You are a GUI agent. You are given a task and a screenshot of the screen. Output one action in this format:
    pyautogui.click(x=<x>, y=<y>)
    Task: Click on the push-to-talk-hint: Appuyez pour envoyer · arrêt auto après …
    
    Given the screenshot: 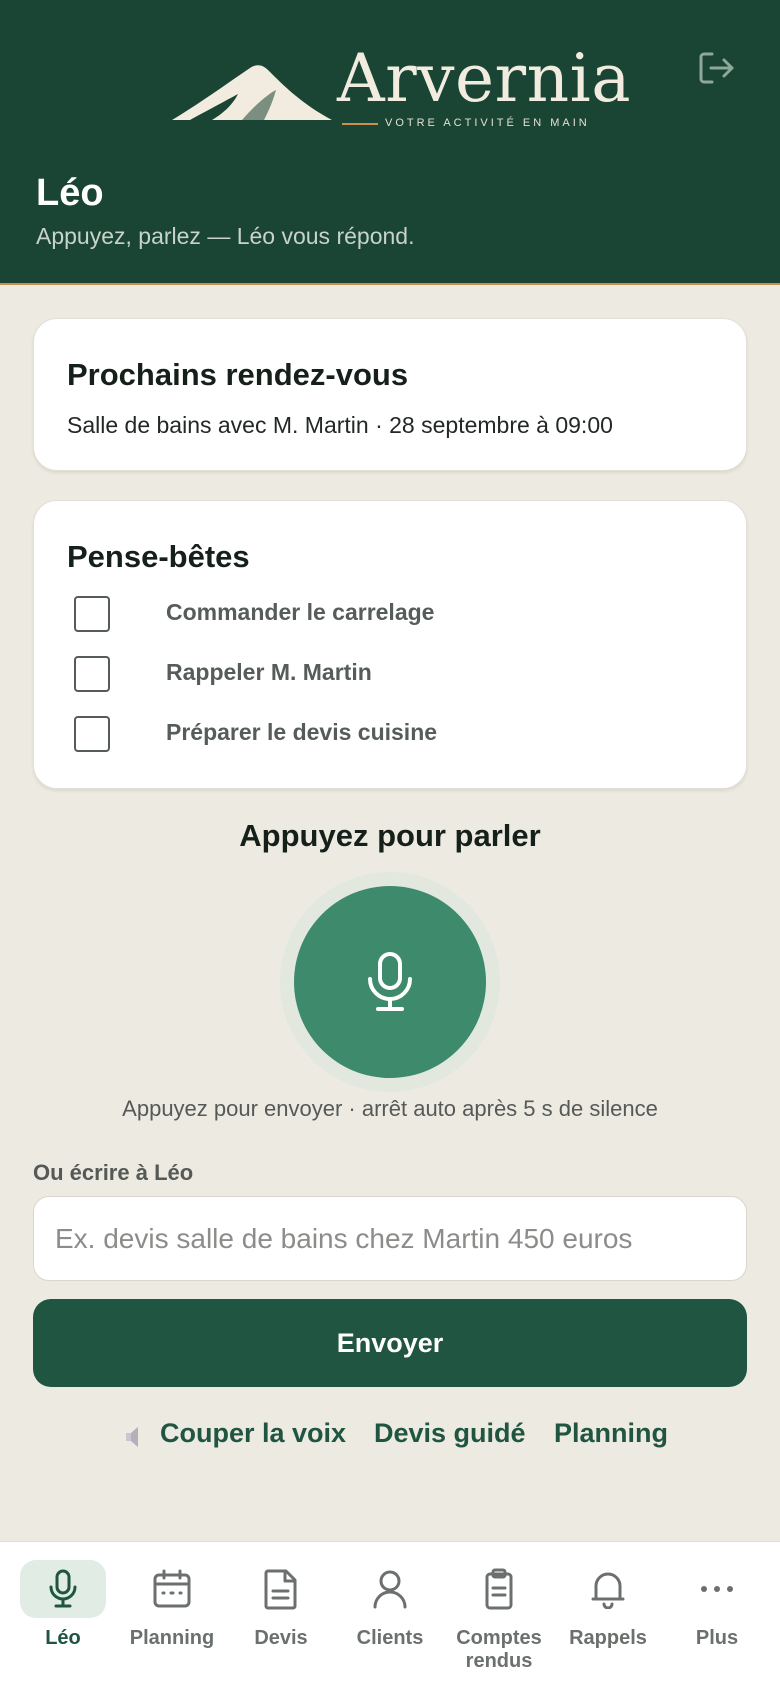 What is the action you would take?
    pyautogui.click(x=390, y=1108)
    